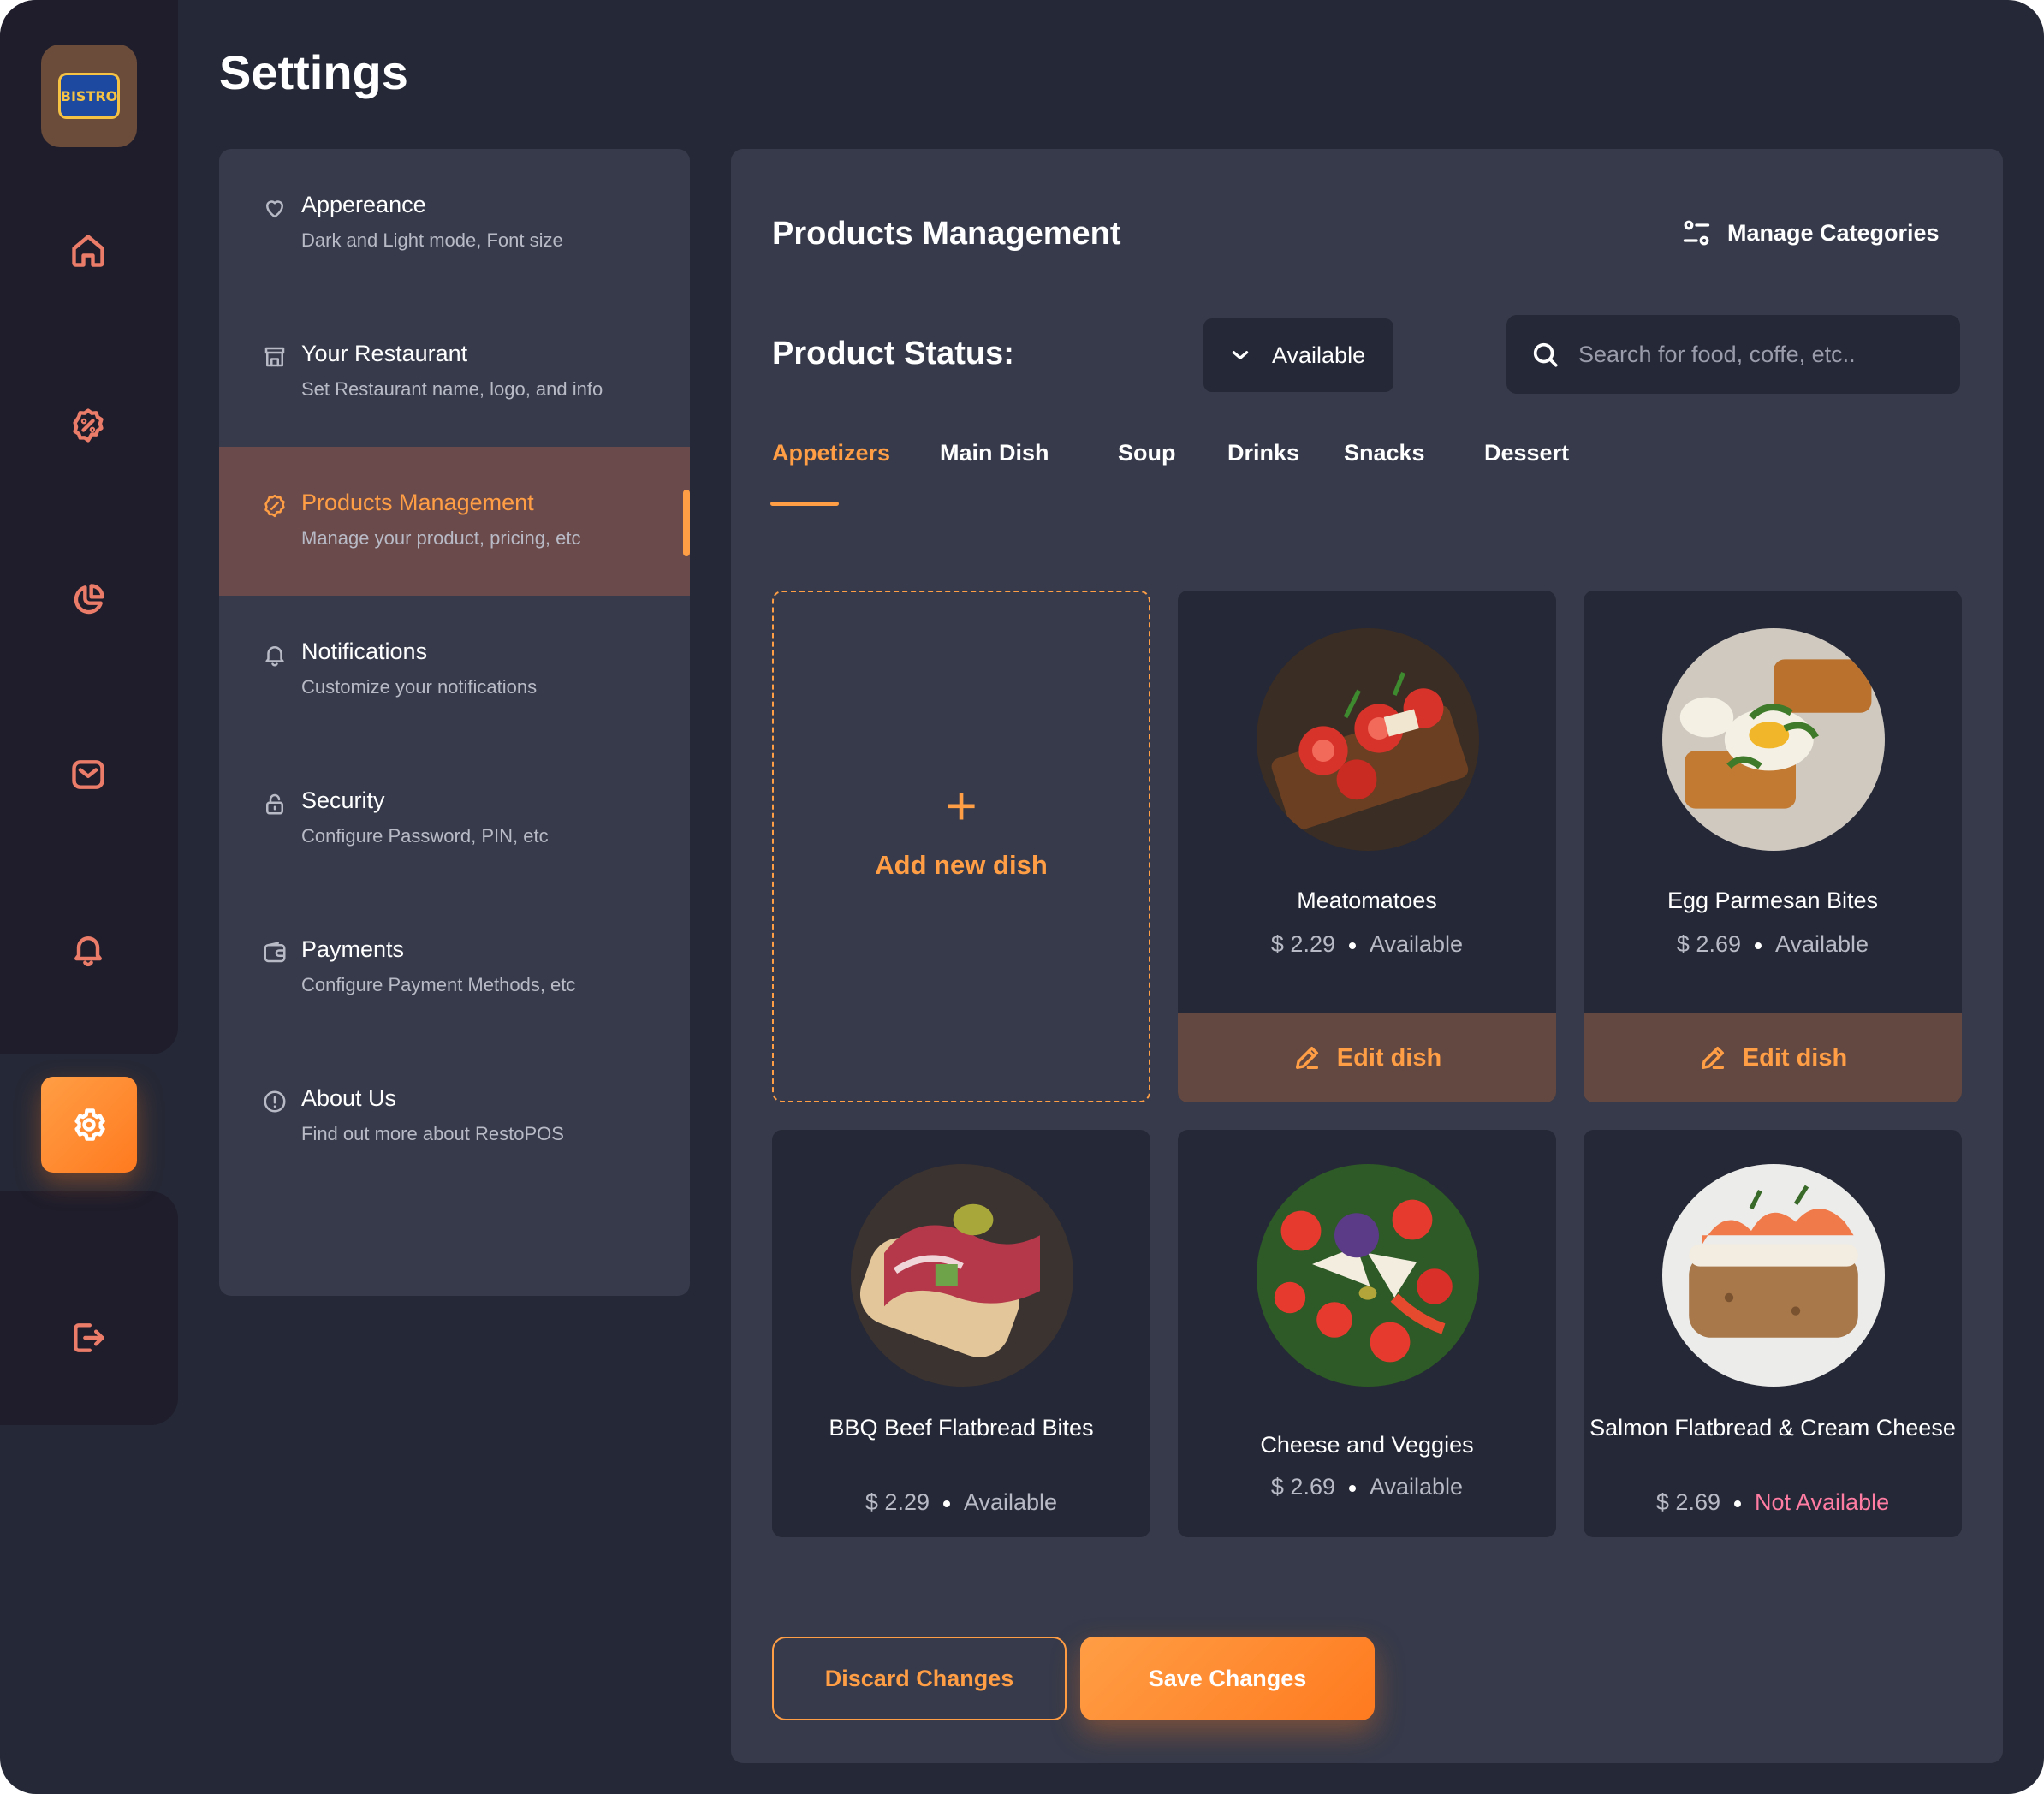 The height and width of the screenshot is (1794, 2044). I want to click on add-new-dish-card: + Add new dish, so click(961, 846).